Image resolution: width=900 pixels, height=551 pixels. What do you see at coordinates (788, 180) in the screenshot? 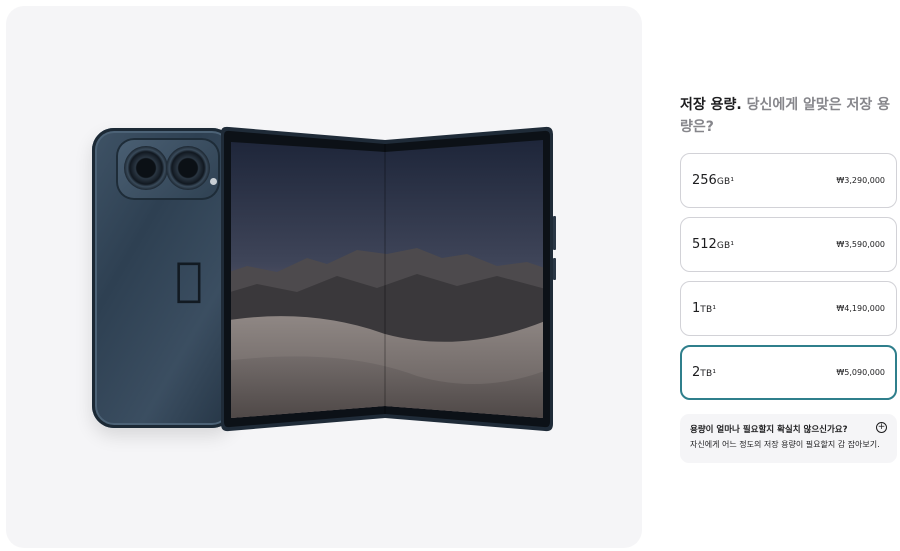
I see `storage-option-256gb: 256GB¹ ₩3,290,000` at bounding box center [788, 180].